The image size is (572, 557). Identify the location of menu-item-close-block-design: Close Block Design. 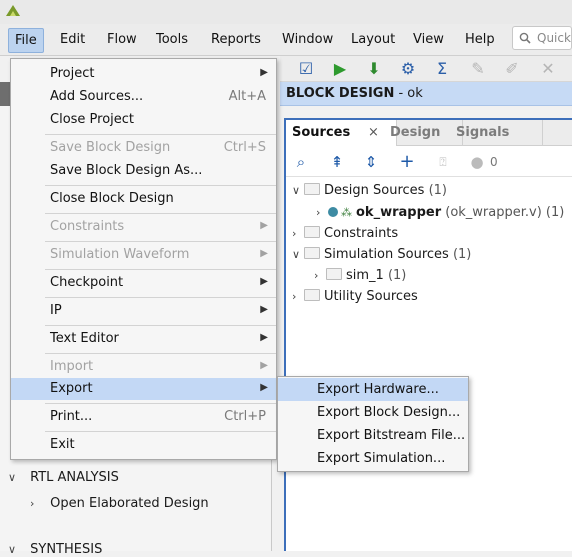
(143, 199).